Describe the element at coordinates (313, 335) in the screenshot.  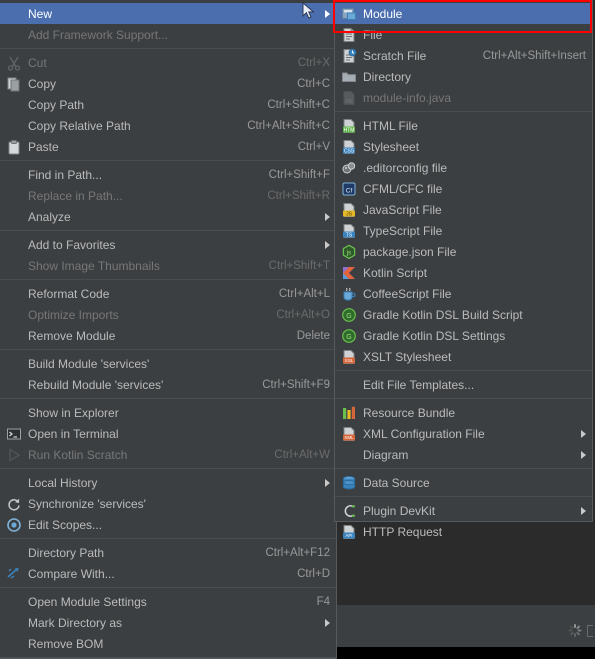
I see `menu-item-shortcut: Delete` at that location.